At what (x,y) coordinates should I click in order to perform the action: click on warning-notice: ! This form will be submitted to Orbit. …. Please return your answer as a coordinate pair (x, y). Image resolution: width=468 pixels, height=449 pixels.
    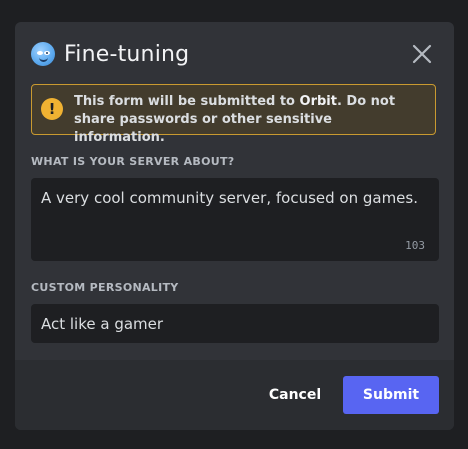
    Looking at the image, I should click on (233, 114).